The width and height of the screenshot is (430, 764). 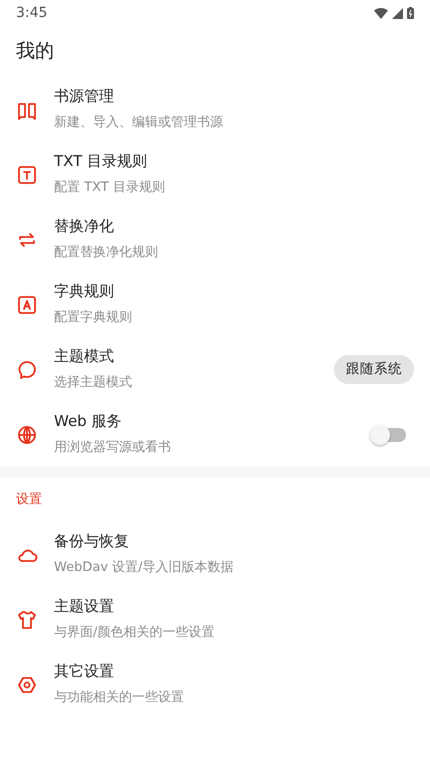 I want to click on clock-time: 3:45, so click(x=32, y=13).